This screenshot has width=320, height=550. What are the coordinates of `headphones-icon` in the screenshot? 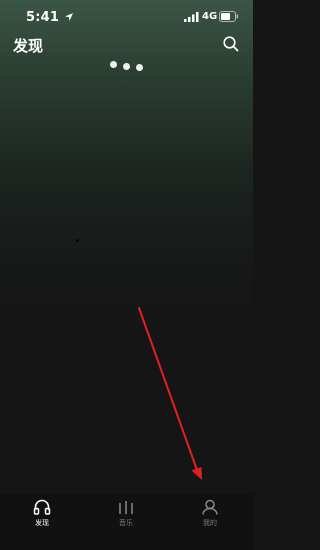 It's located at (42, 507).